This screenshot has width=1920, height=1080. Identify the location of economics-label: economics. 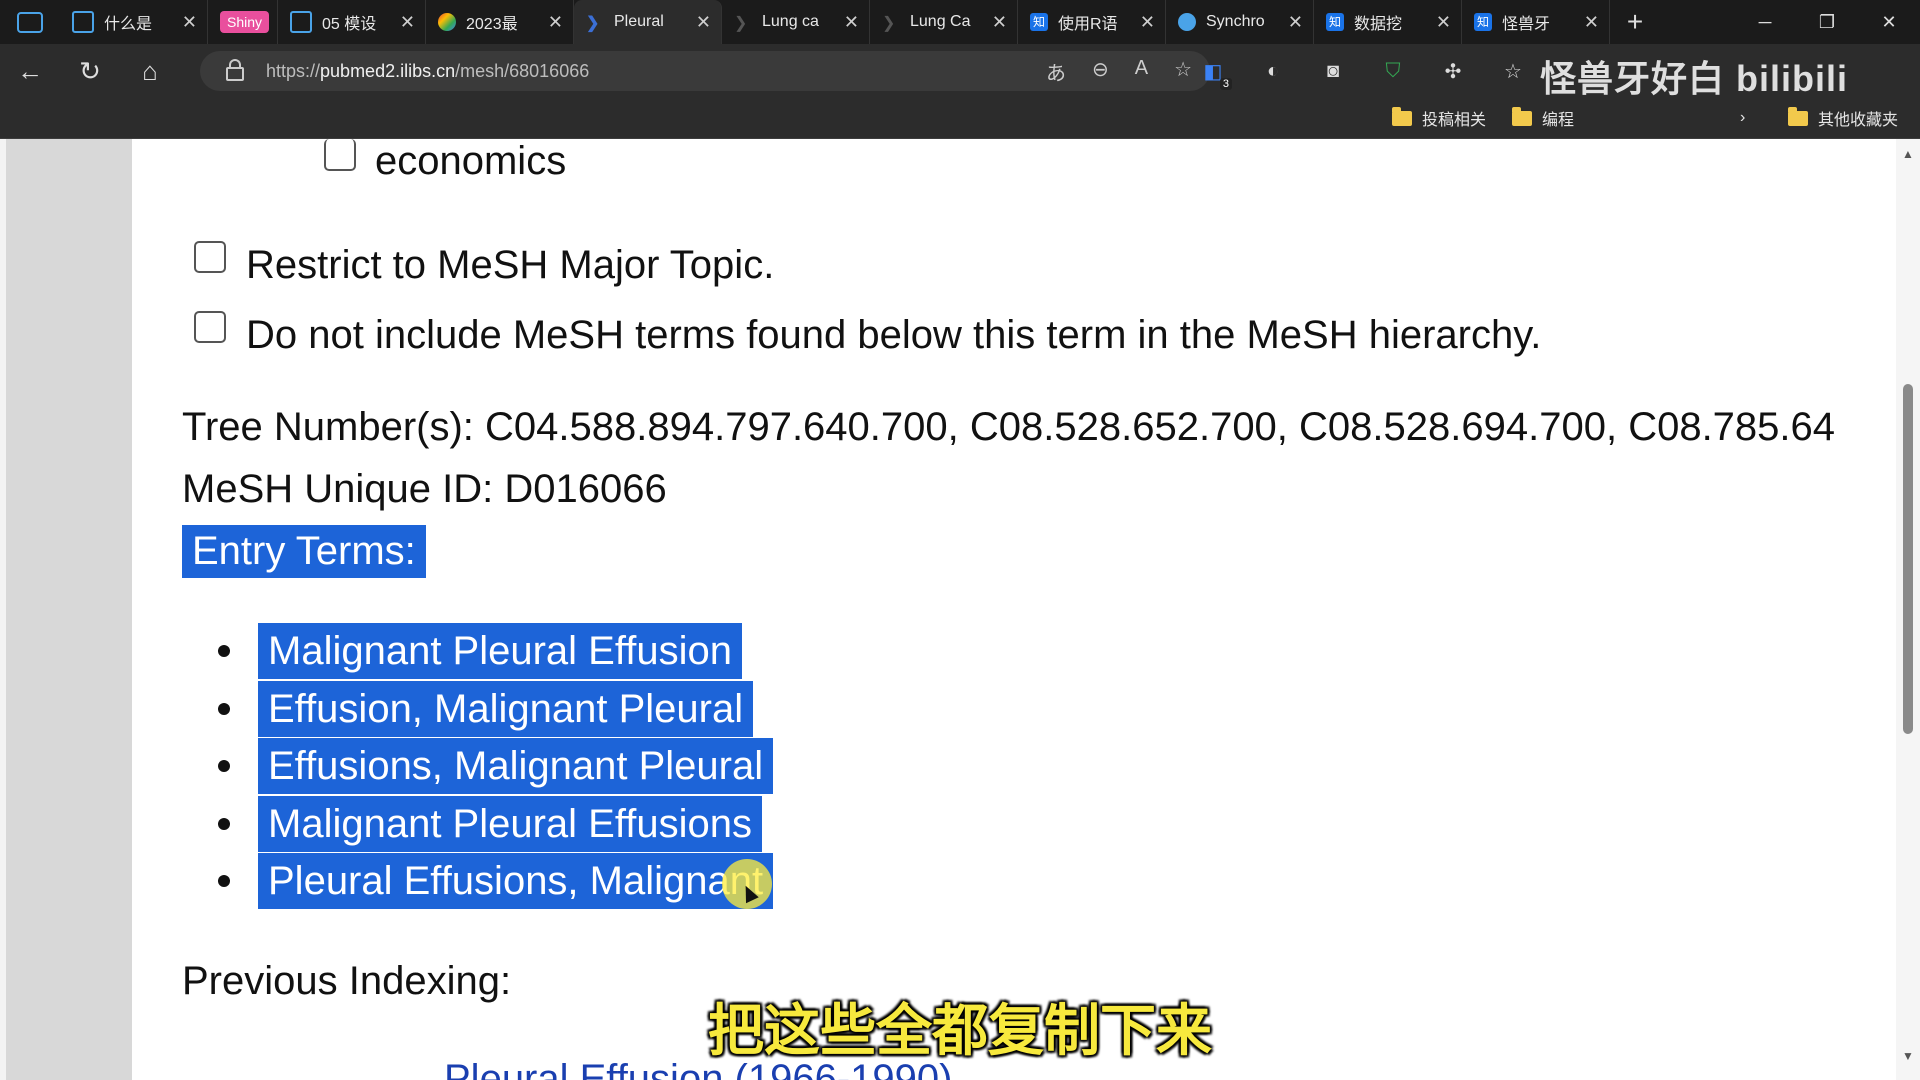
(471, 161).